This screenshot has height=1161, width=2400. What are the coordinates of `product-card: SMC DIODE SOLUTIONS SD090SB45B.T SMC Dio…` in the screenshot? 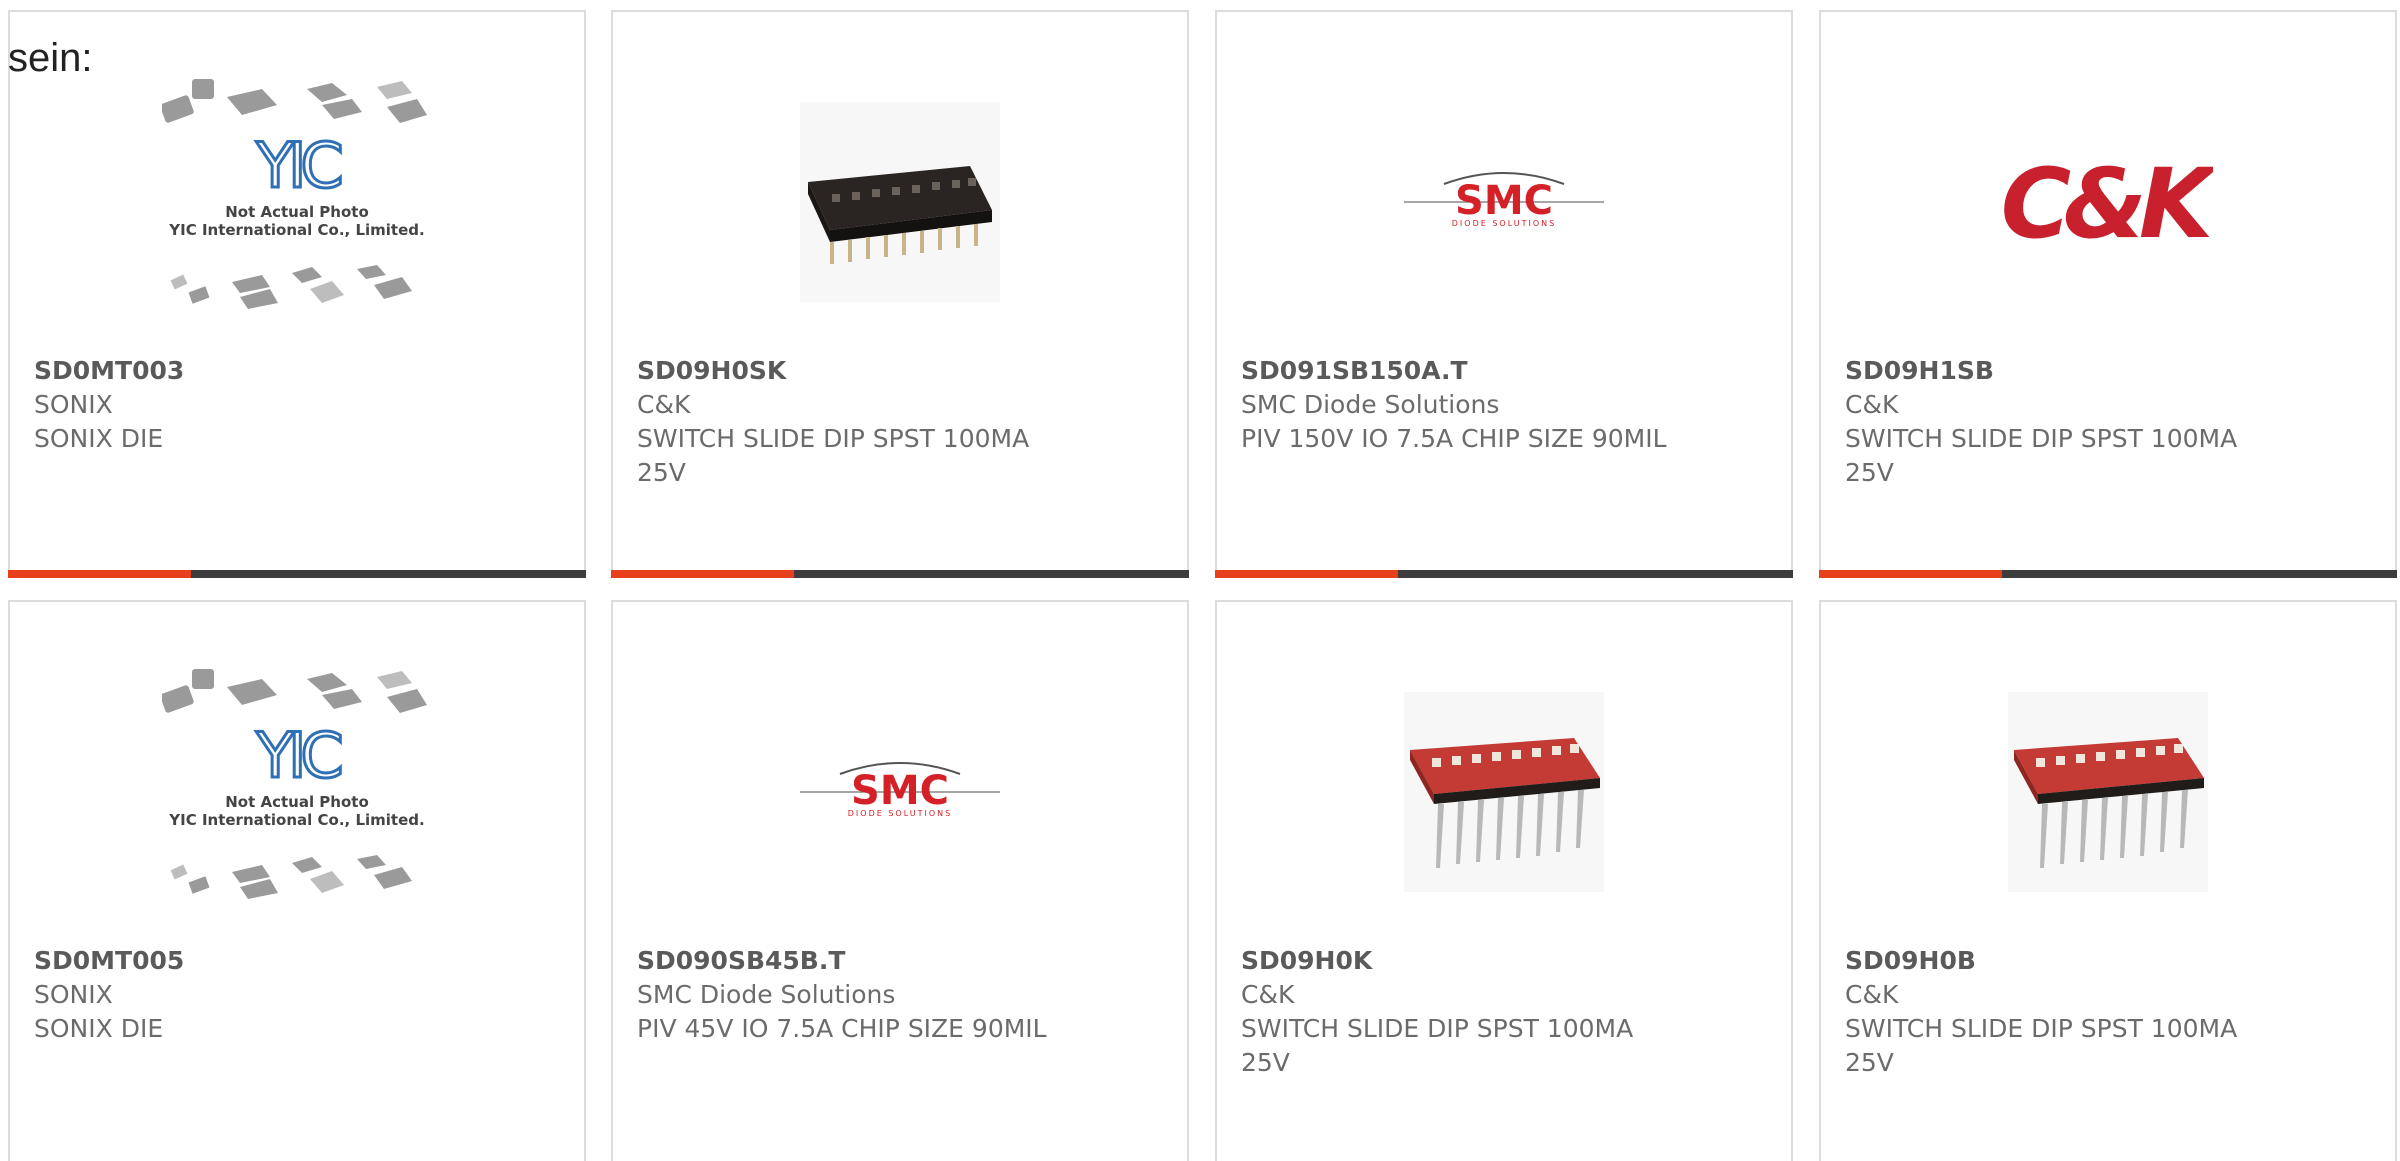 It's located at (900, 880).